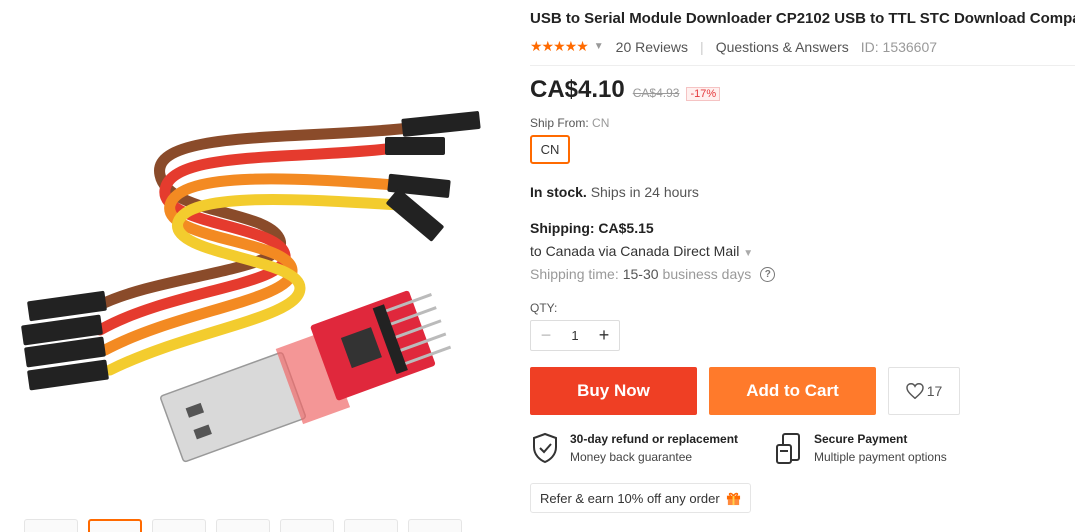  What do you see at coordinates (625, 90) in the screenshot?
I see `price-row: CA$4.10 CA$4.93 -17%` at bounding box center [625, 90].